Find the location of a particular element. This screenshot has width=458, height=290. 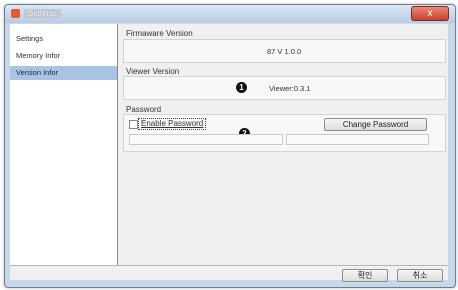

firmware-version-value: 87 V 1.0.0 is located at coordinates (284, 51).